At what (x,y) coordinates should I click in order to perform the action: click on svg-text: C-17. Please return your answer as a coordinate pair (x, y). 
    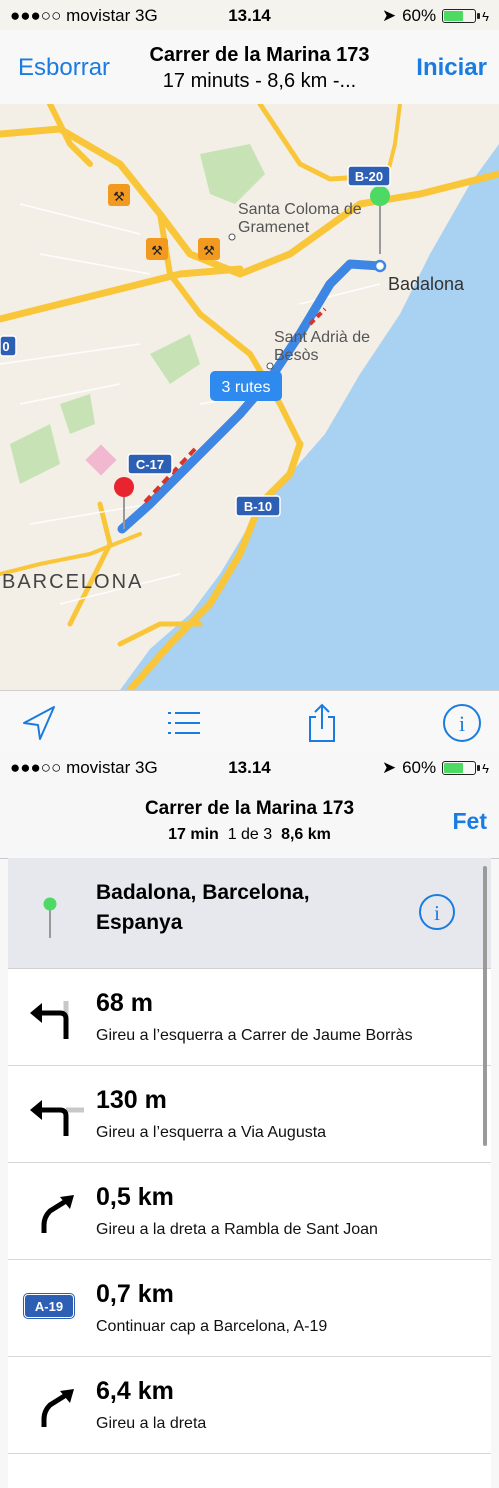
    Looking at the image, I should click on (150, 464).